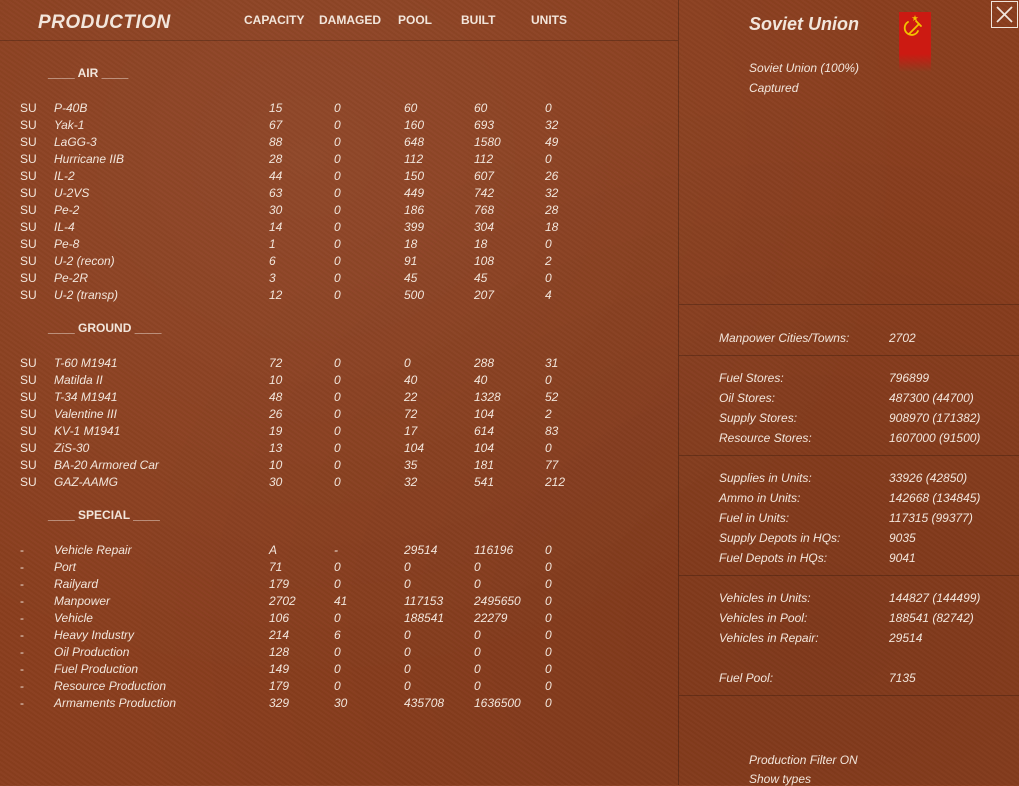 This screenshot has width=1019, height=786. What do you see at coordinates (784, 338) in the screenshot?
I see `stat-label: Manpower Cities/Towns:` at bounding box center [784, 338].